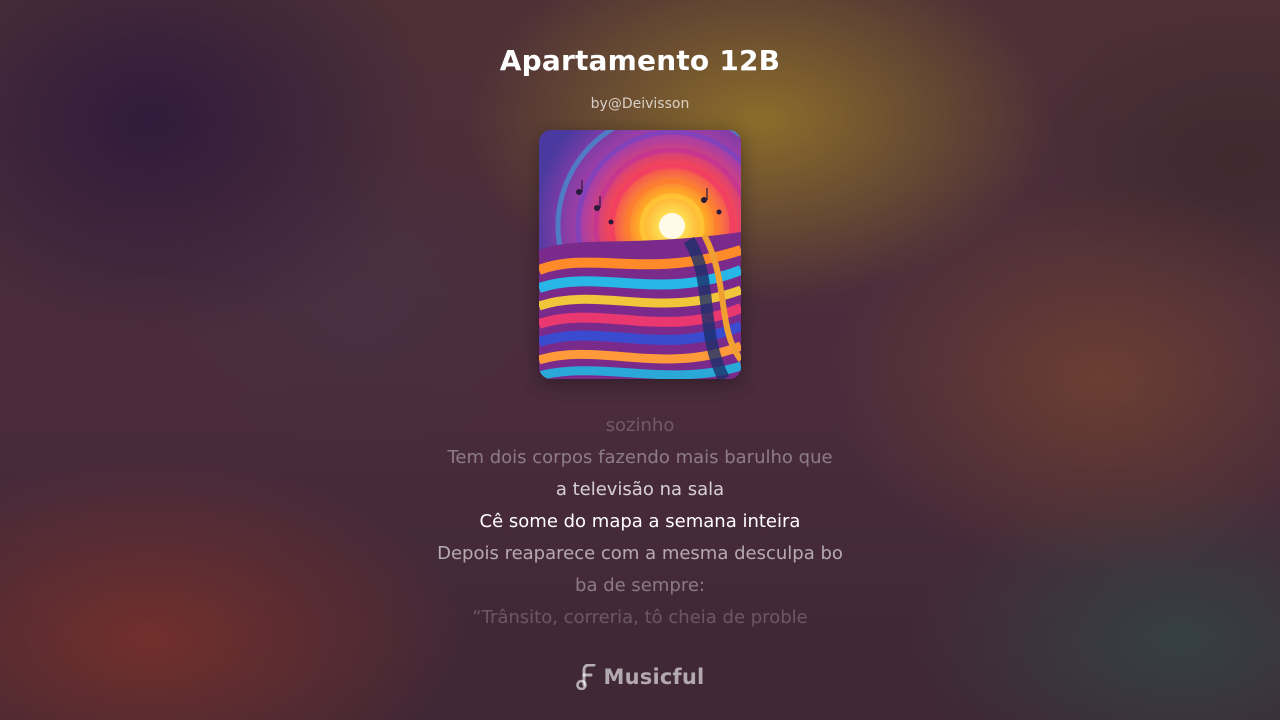 This screenshot has width=1280, height=720. Describe the element at coordinates (640, 490) in the screenshot. I see `lyric-line: a televisão na sala` at that location.